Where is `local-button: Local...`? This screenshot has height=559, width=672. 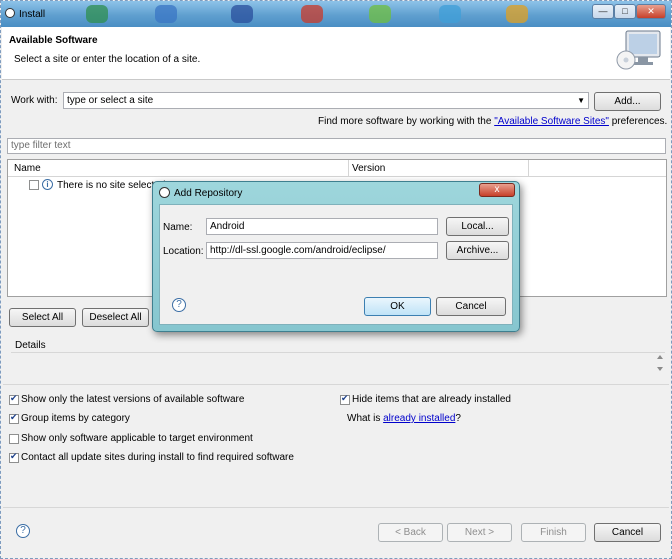 local-button: Local... is located at coordinates (477, 226).